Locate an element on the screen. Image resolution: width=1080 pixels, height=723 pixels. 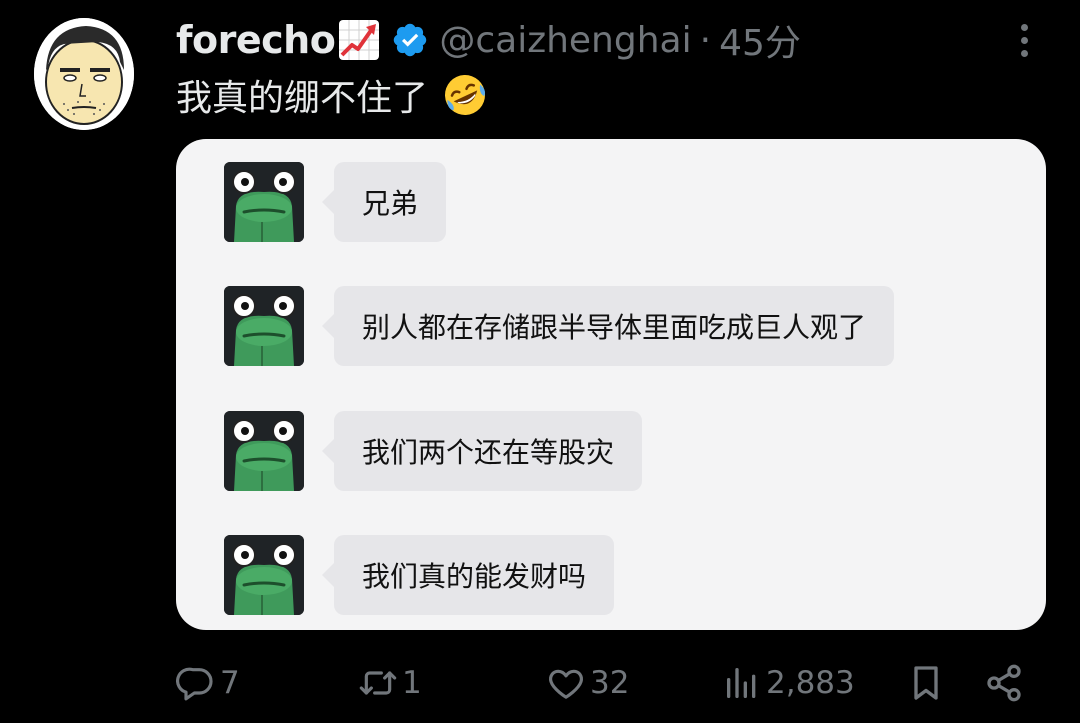
chat-bubble: 我们两个还在等股灾 is located at coordinates (482, 451).